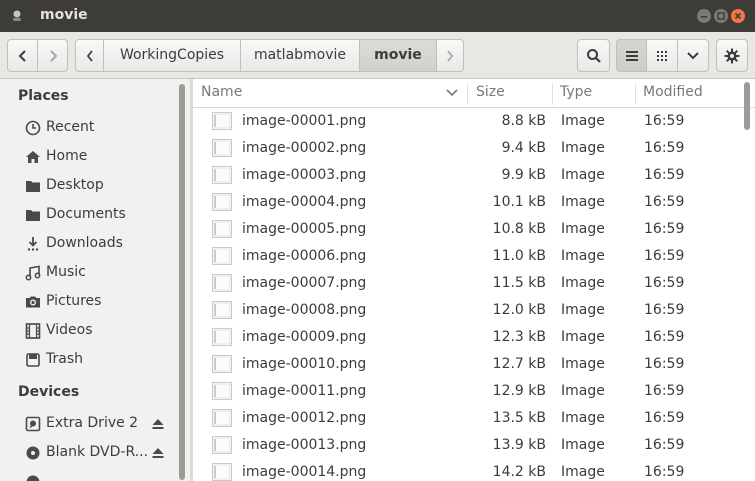 The height and width of the screenshot is (481, 755). Describe the element at coordinates (89, 332) in the screenshot. I see `sidebar-item-videos: Videos` at that location.